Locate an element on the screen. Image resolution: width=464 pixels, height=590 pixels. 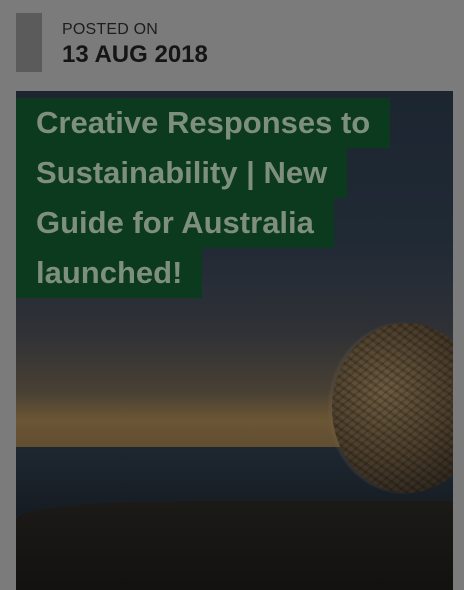
ground is located at coordinates (234, 545).